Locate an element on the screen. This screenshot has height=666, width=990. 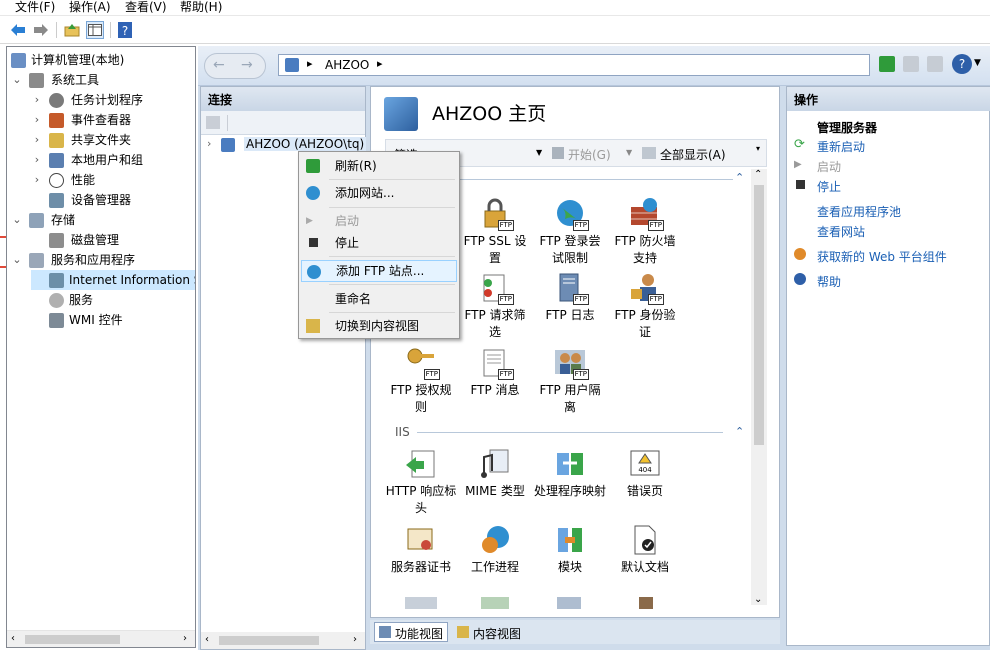
tree-root: 计算机管理(本地) is located at coordinates (102, 60).